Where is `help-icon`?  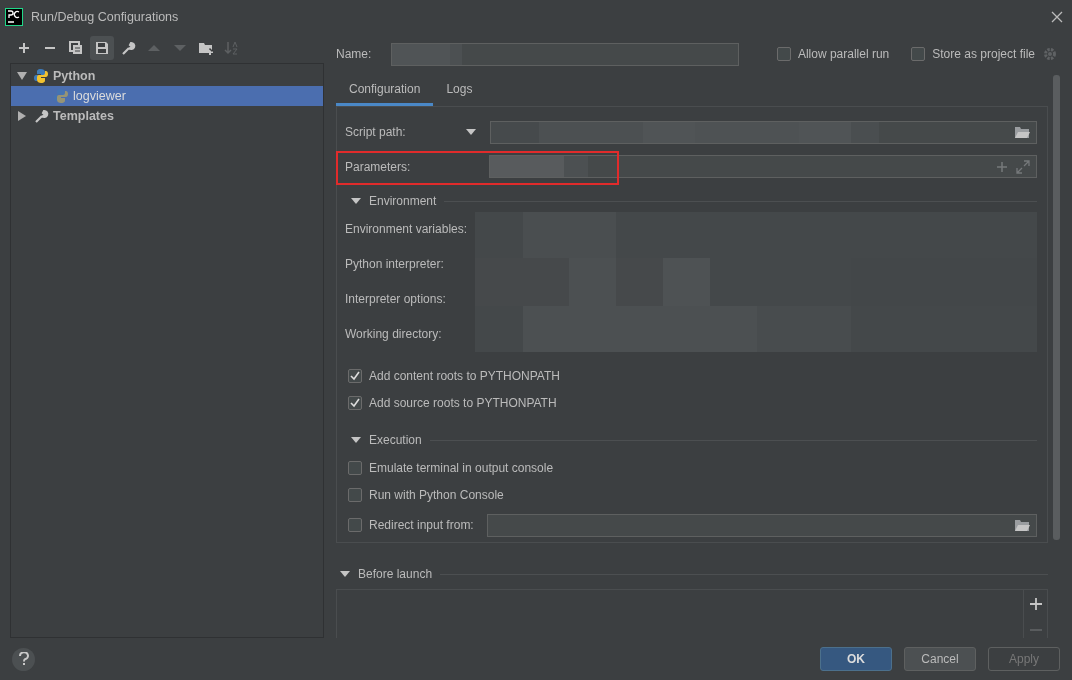
help-icon is located at coordinates (23, 659).